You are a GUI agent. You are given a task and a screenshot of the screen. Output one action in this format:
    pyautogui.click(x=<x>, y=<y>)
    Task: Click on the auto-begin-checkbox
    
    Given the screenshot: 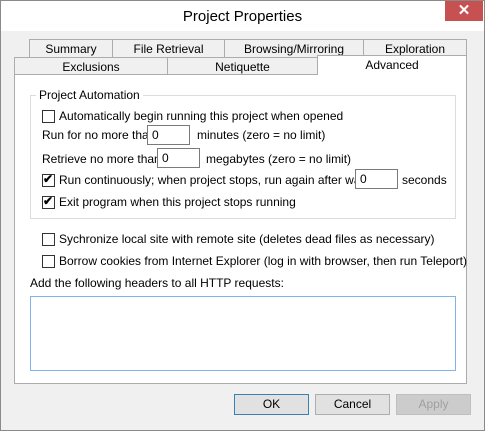 What is the action you would take?
    pyautogui.click(x=48, y=116)
    